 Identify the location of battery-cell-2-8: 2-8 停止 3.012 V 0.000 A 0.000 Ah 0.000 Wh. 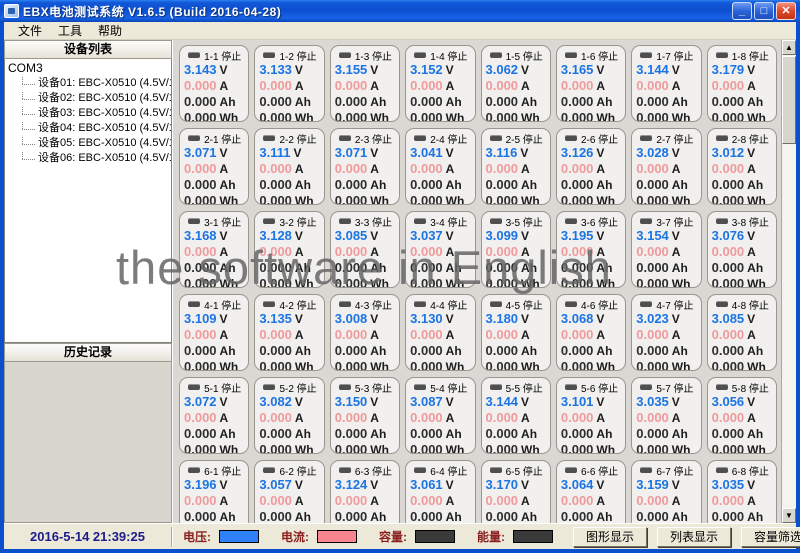
(741, 166).